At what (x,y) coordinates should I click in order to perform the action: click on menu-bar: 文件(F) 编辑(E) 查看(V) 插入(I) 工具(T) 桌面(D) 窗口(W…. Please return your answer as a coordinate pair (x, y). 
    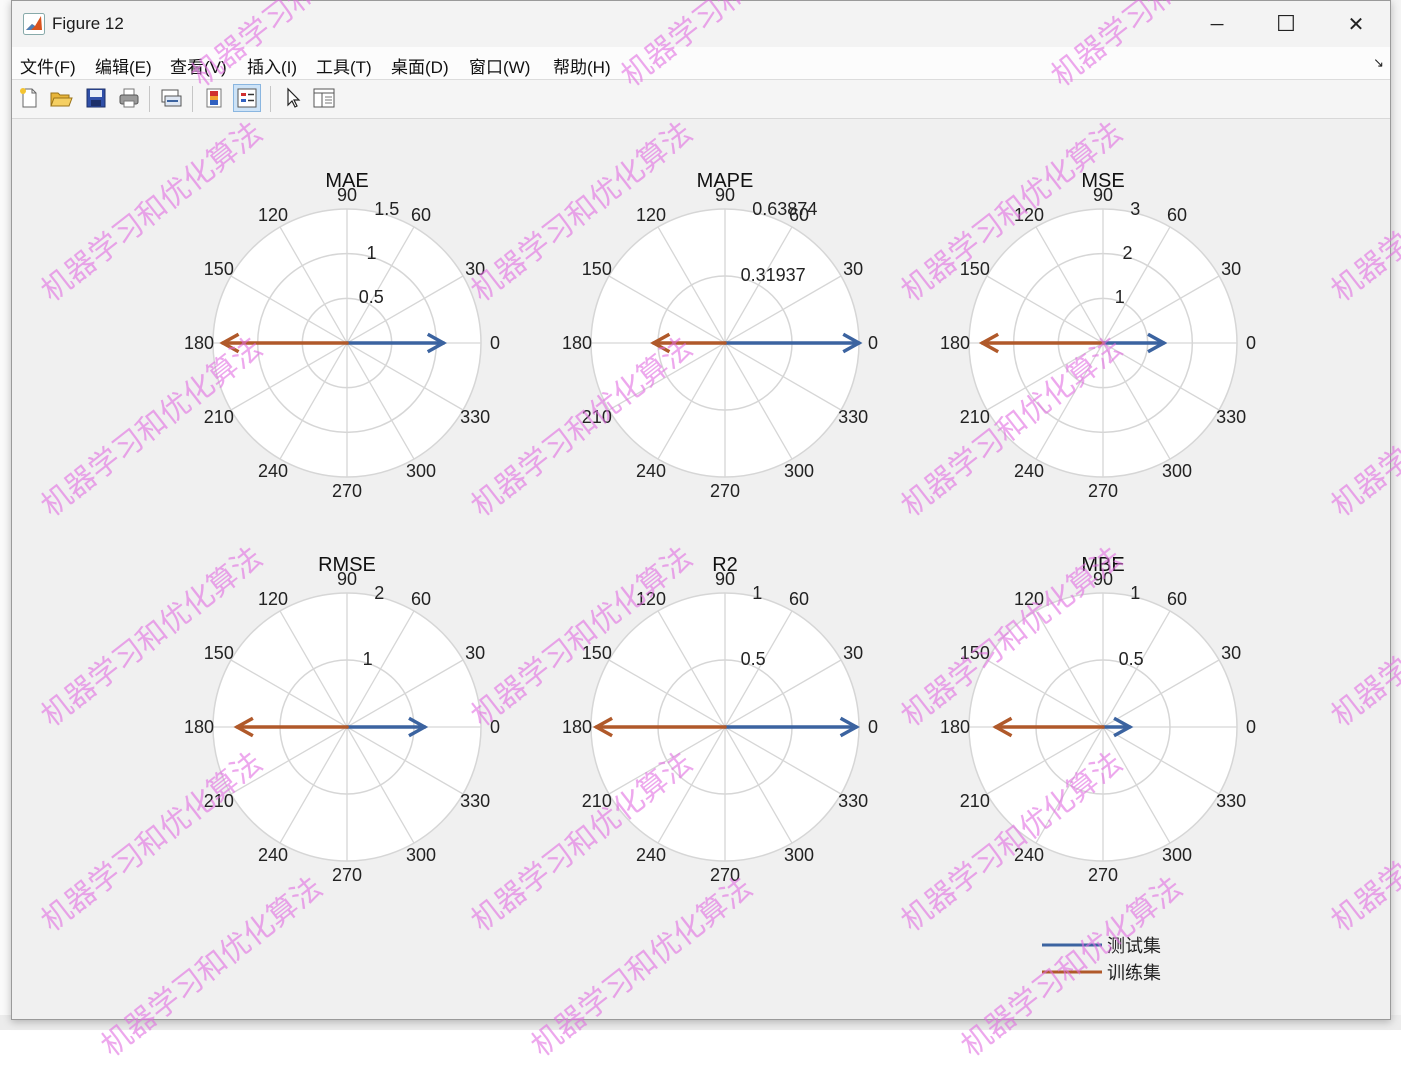
    Looking at the image, I should click on (701, 63).